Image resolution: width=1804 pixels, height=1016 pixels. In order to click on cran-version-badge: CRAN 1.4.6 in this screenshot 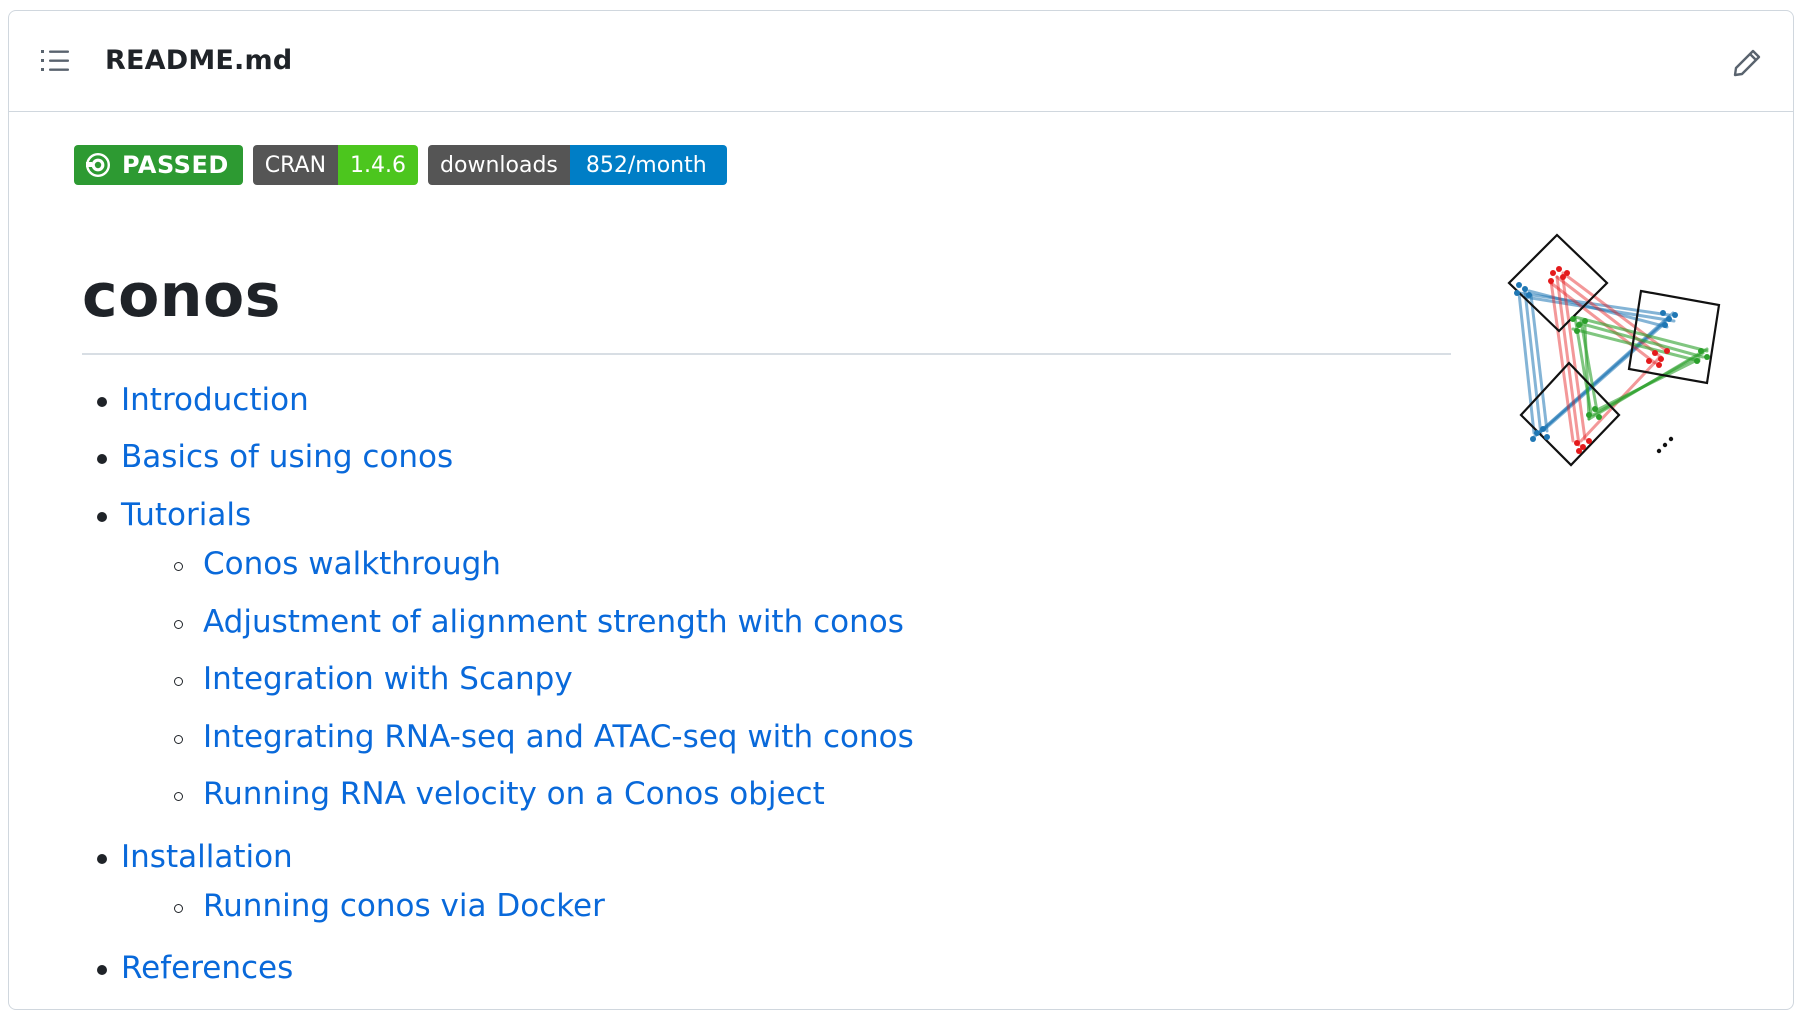, I will do `click(335, 165)`.